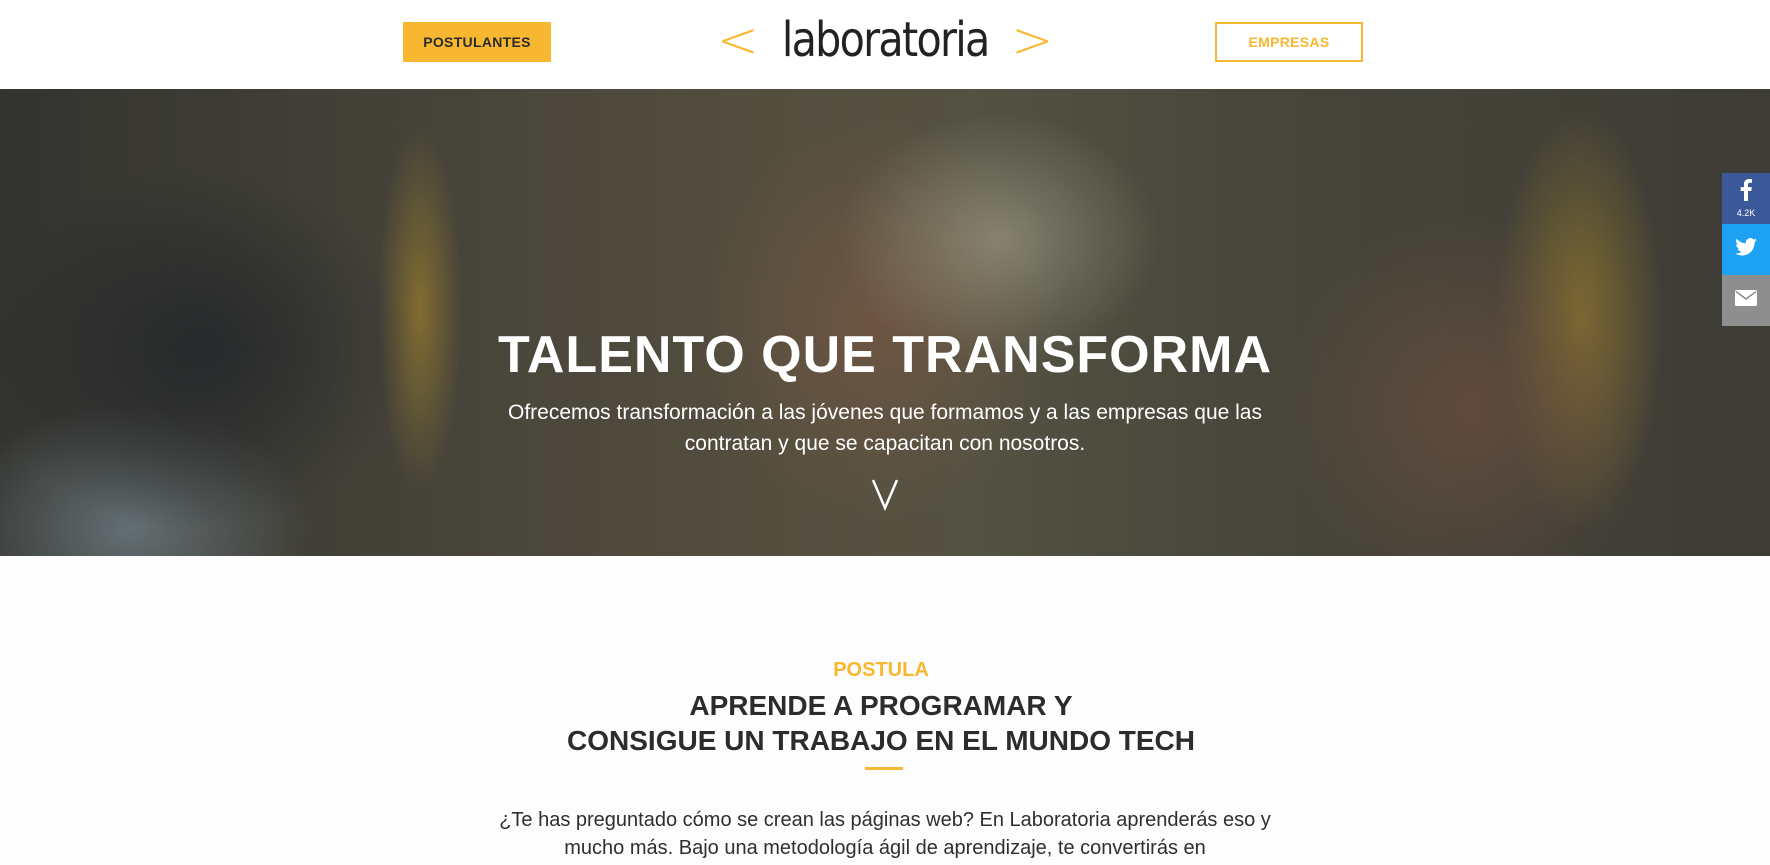  Describe the element at coordinates (1289, 42) in the screenshot. I see `empresas-button: EMPRESAS` at that location.